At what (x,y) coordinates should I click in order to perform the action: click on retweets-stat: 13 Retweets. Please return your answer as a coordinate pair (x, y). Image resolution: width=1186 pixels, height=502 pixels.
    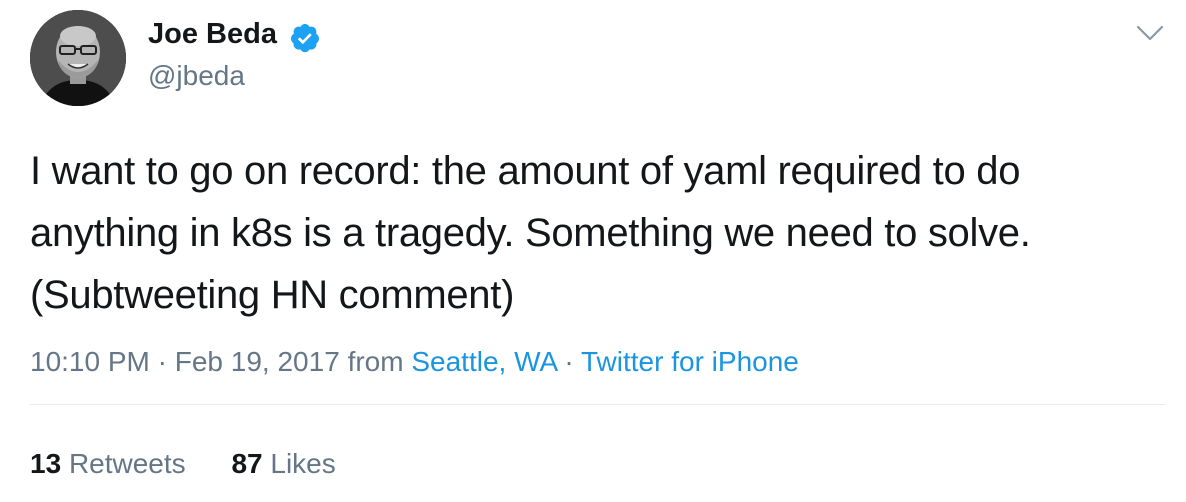
    Looking at the image, I should click on (108, 464).